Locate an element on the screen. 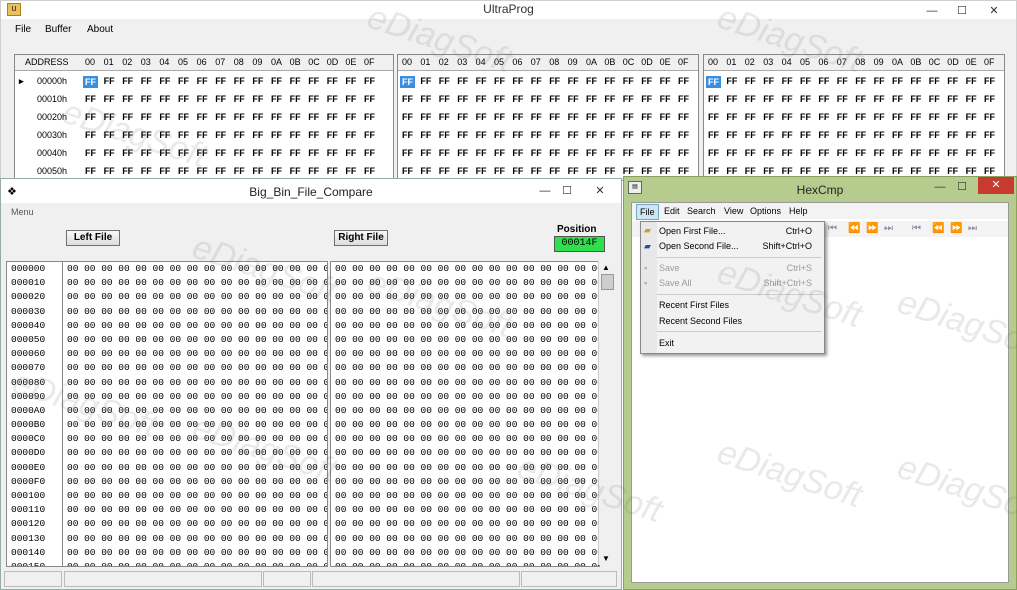  menu-view: View is located at coordinates (733, 211).